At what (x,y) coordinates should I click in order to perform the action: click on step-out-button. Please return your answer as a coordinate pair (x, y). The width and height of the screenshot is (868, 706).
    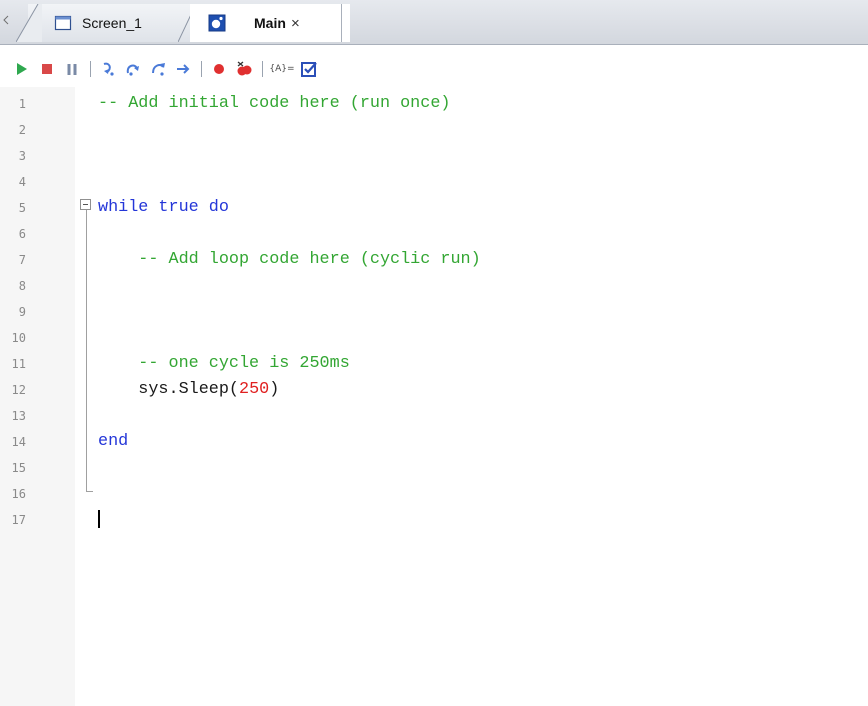
    Looking at the image, I should click on (158, 69).